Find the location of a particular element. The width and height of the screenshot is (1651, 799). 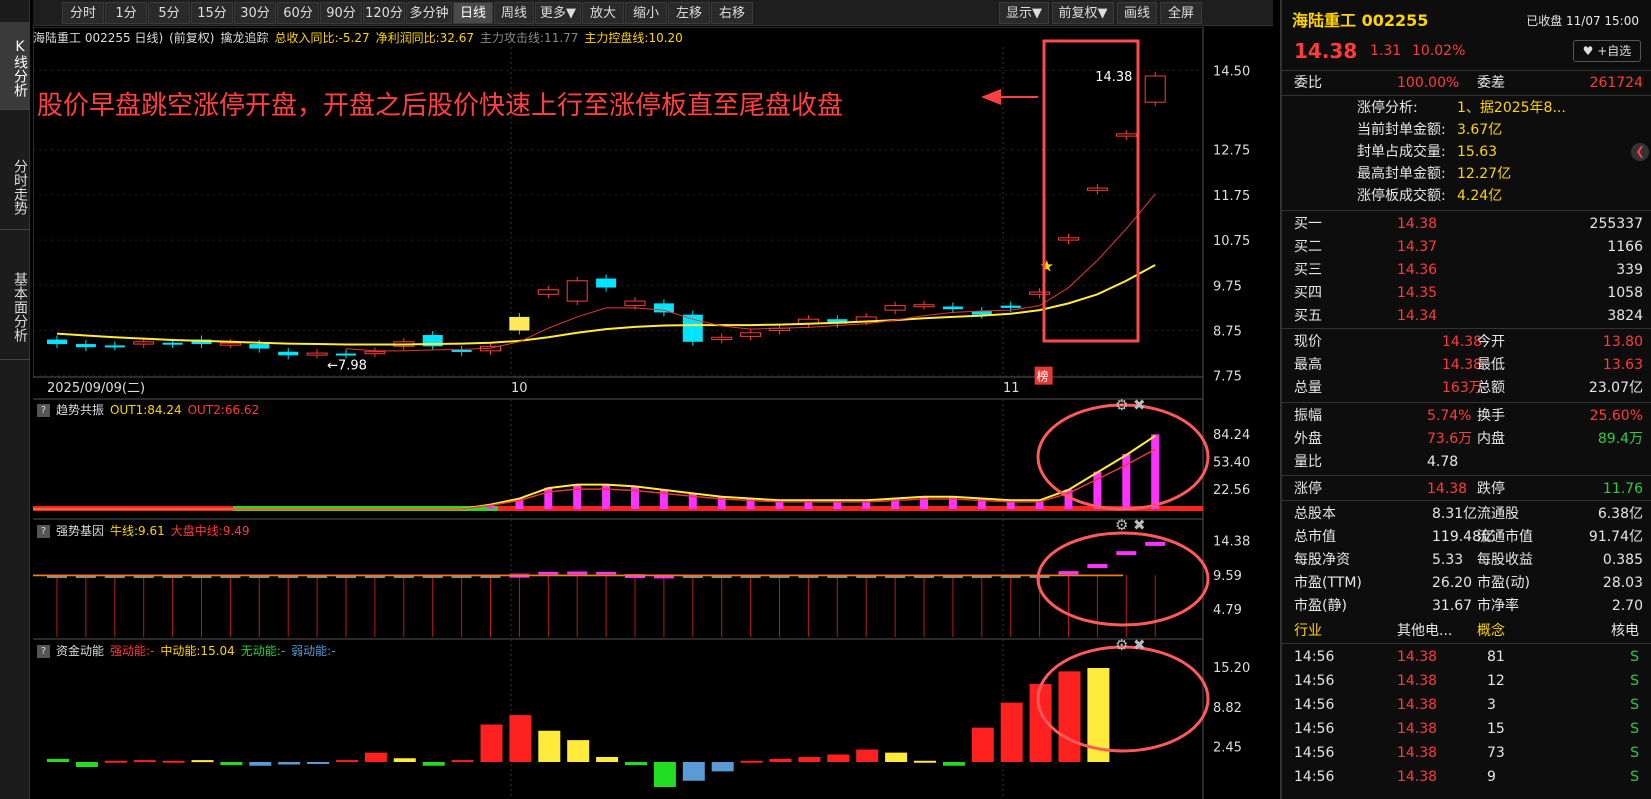

text: 委差 is located at coordinates (1491, 83).